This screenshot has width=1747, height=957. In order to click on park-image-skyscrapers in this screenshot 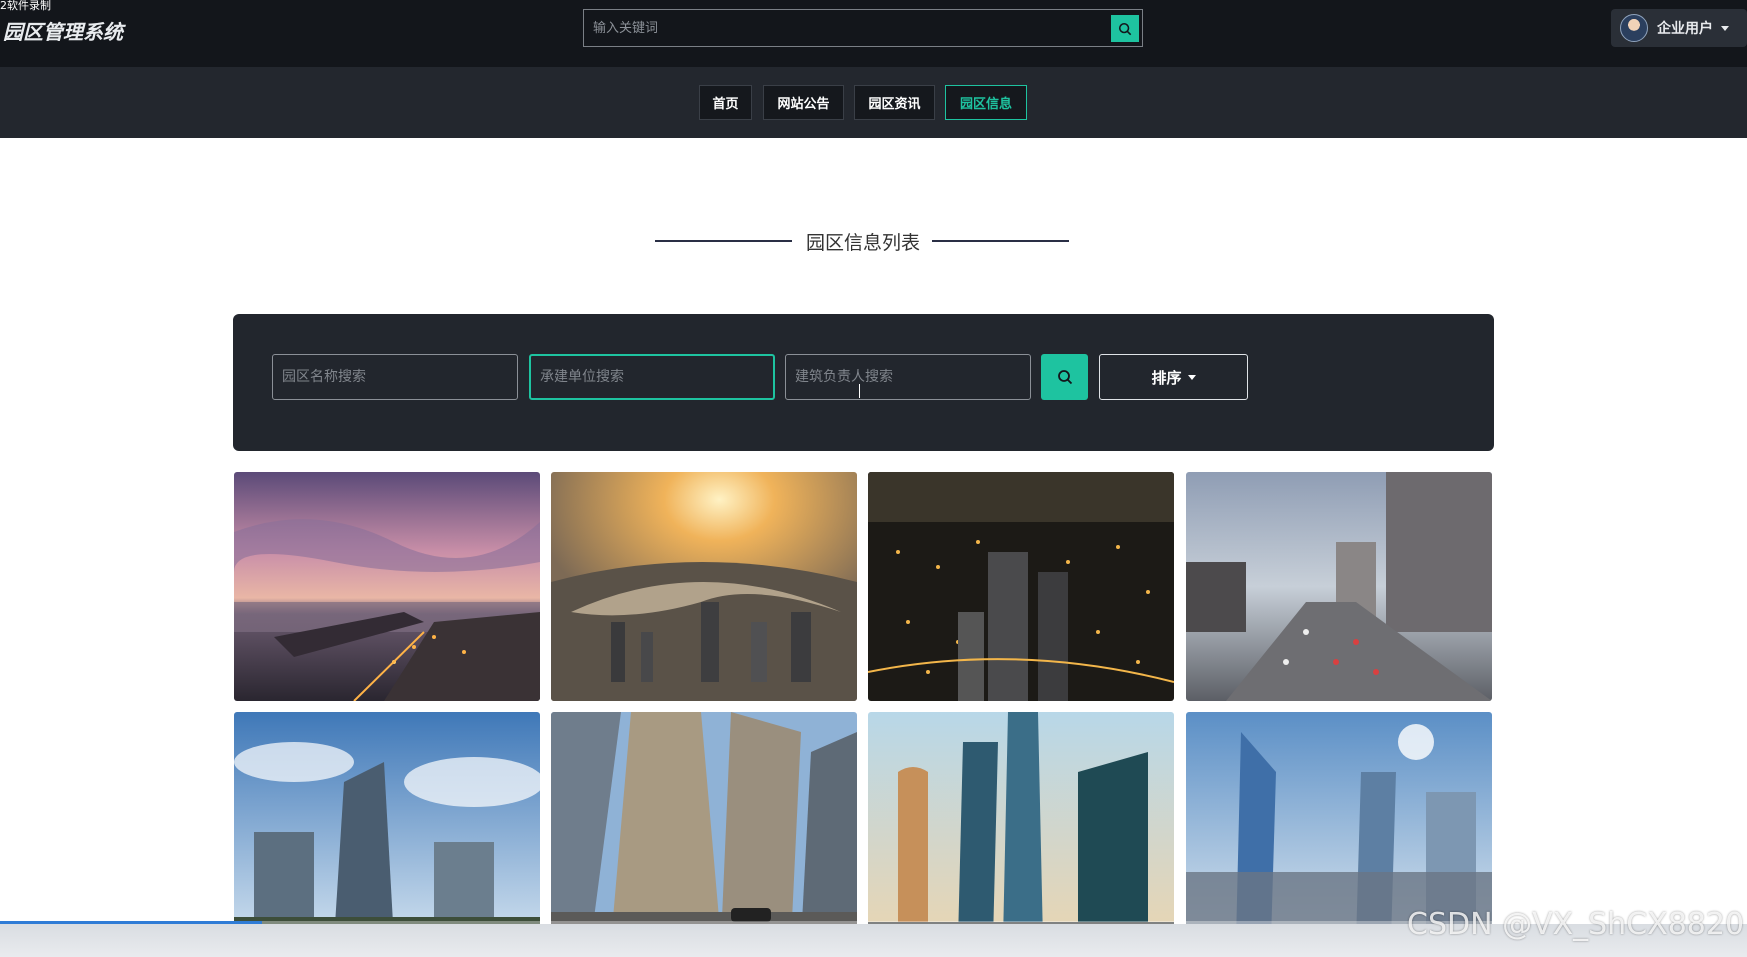, I will do `click(1021, 826)`.